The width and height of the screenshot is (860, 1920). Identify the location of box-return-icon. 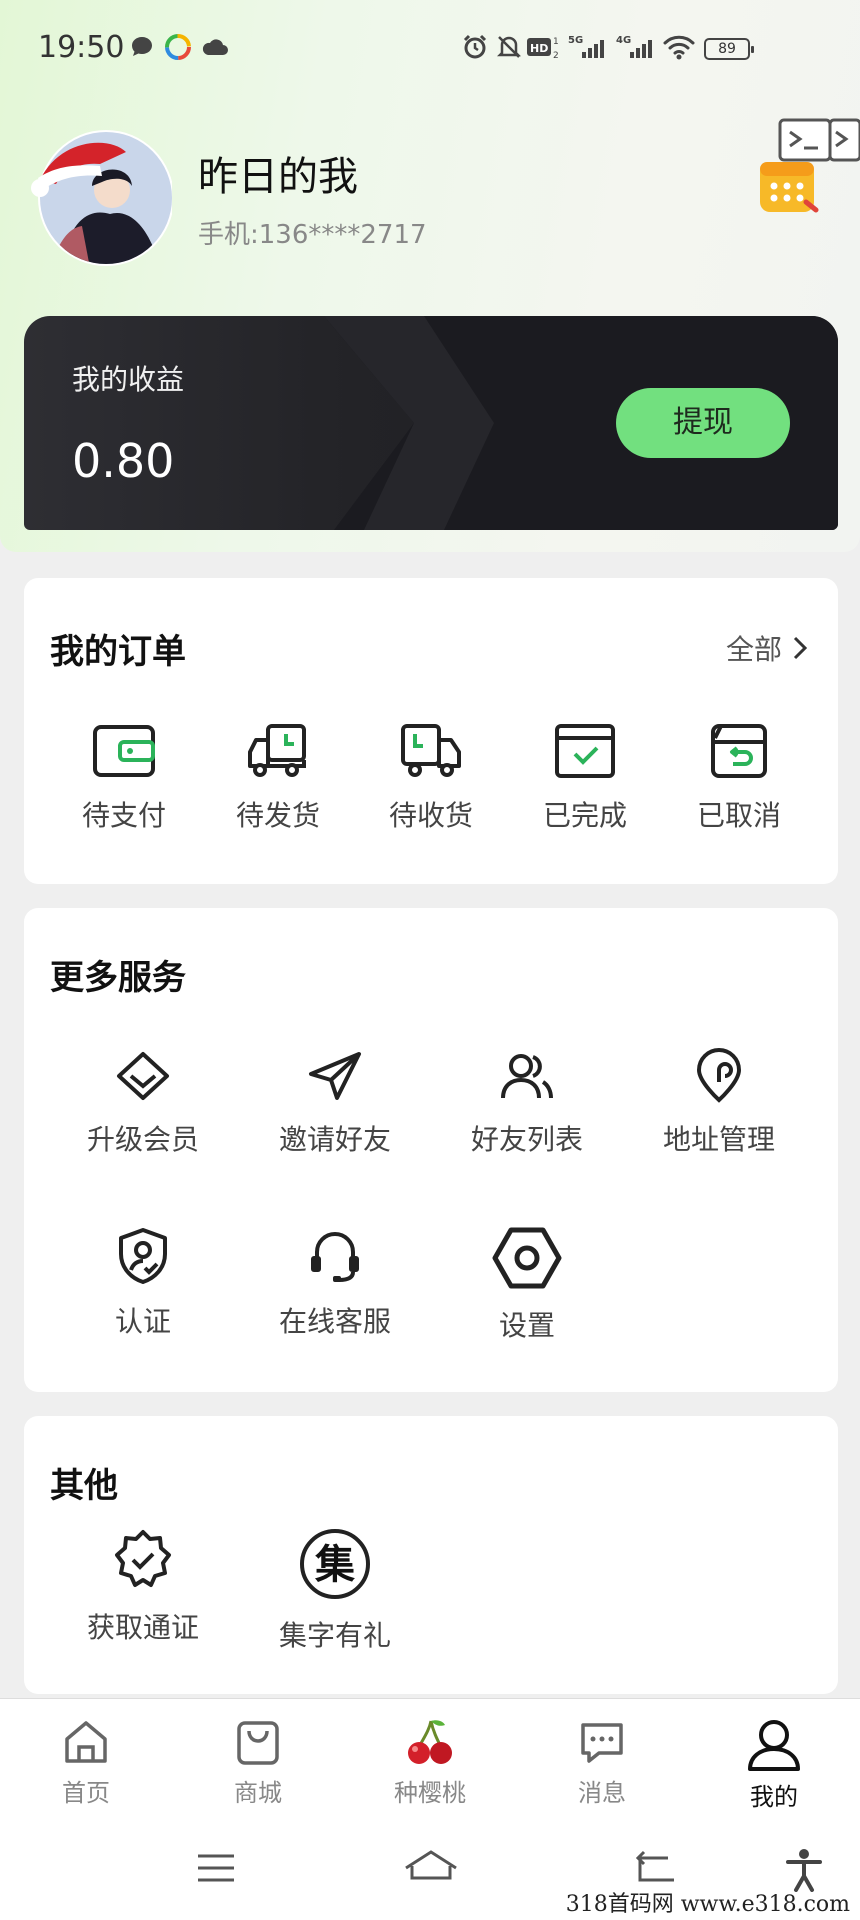
(739, 751).